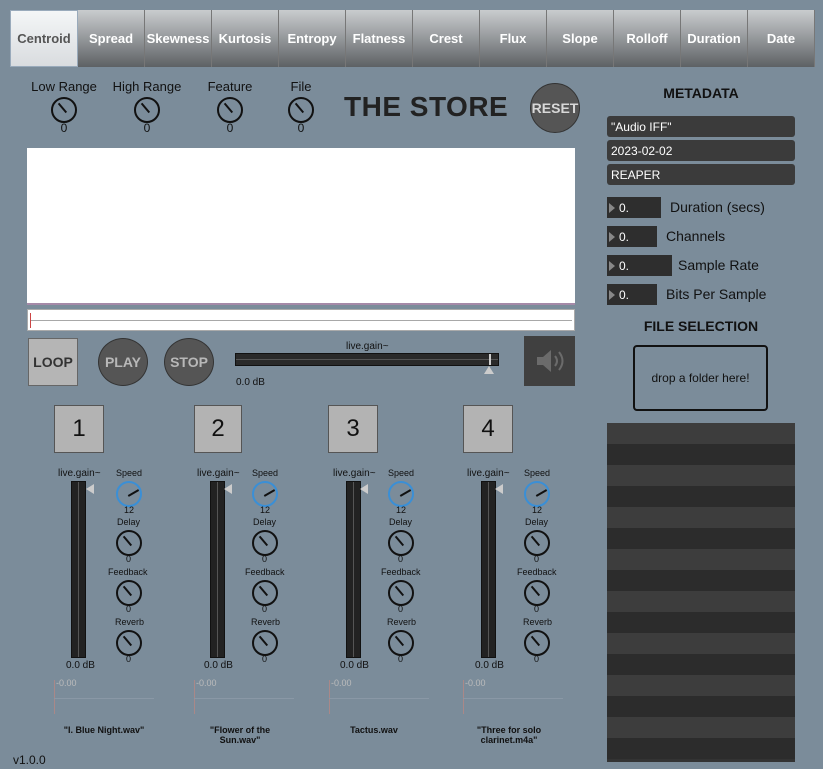  Describe the element at coordinates (301, 110) in the screenshot. I see `file-knob` at that location.